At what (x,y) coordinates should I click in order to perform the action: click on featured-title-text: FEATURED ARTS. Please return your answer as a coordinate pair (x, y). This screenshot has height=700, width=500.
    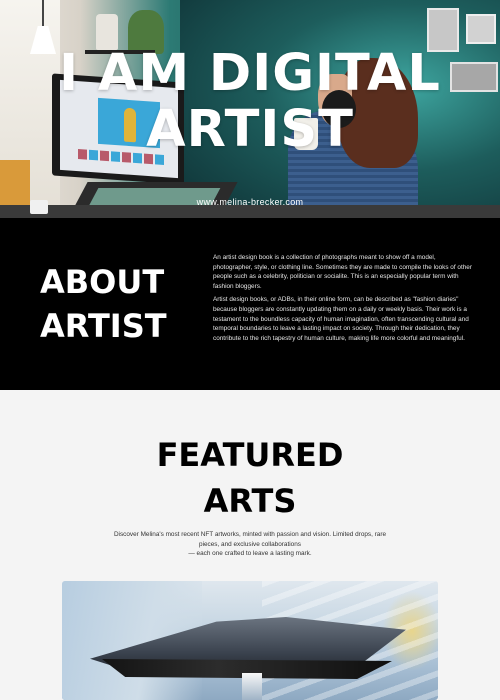
    Looking at the image, I should click on (250, 478).